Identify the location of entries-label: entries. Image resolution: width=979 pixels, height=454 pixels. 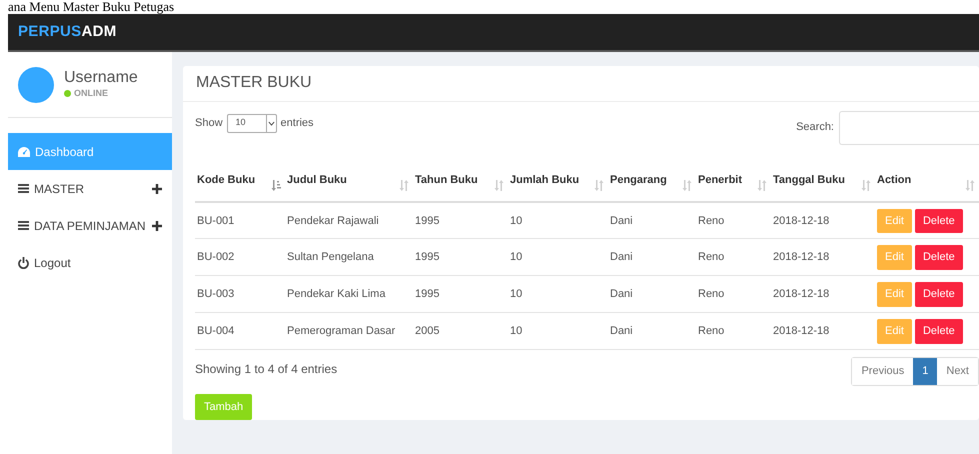
(297, 123).